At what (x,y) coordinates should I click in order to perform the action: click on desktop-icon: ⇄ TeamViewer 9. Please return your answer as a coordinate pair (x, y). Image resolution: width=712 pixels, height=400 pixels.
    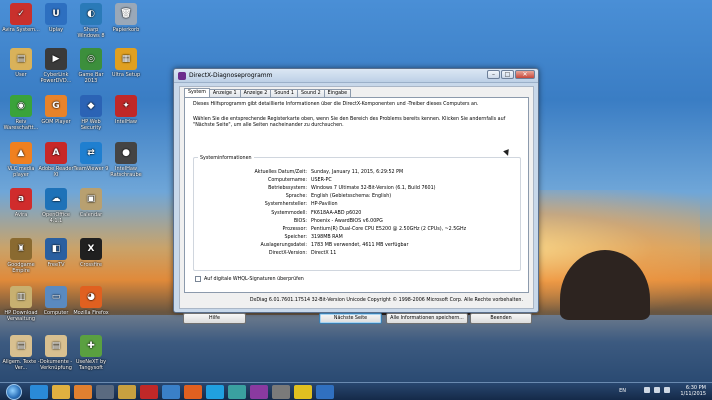
    Looking at the image, I should click on (91, 157).